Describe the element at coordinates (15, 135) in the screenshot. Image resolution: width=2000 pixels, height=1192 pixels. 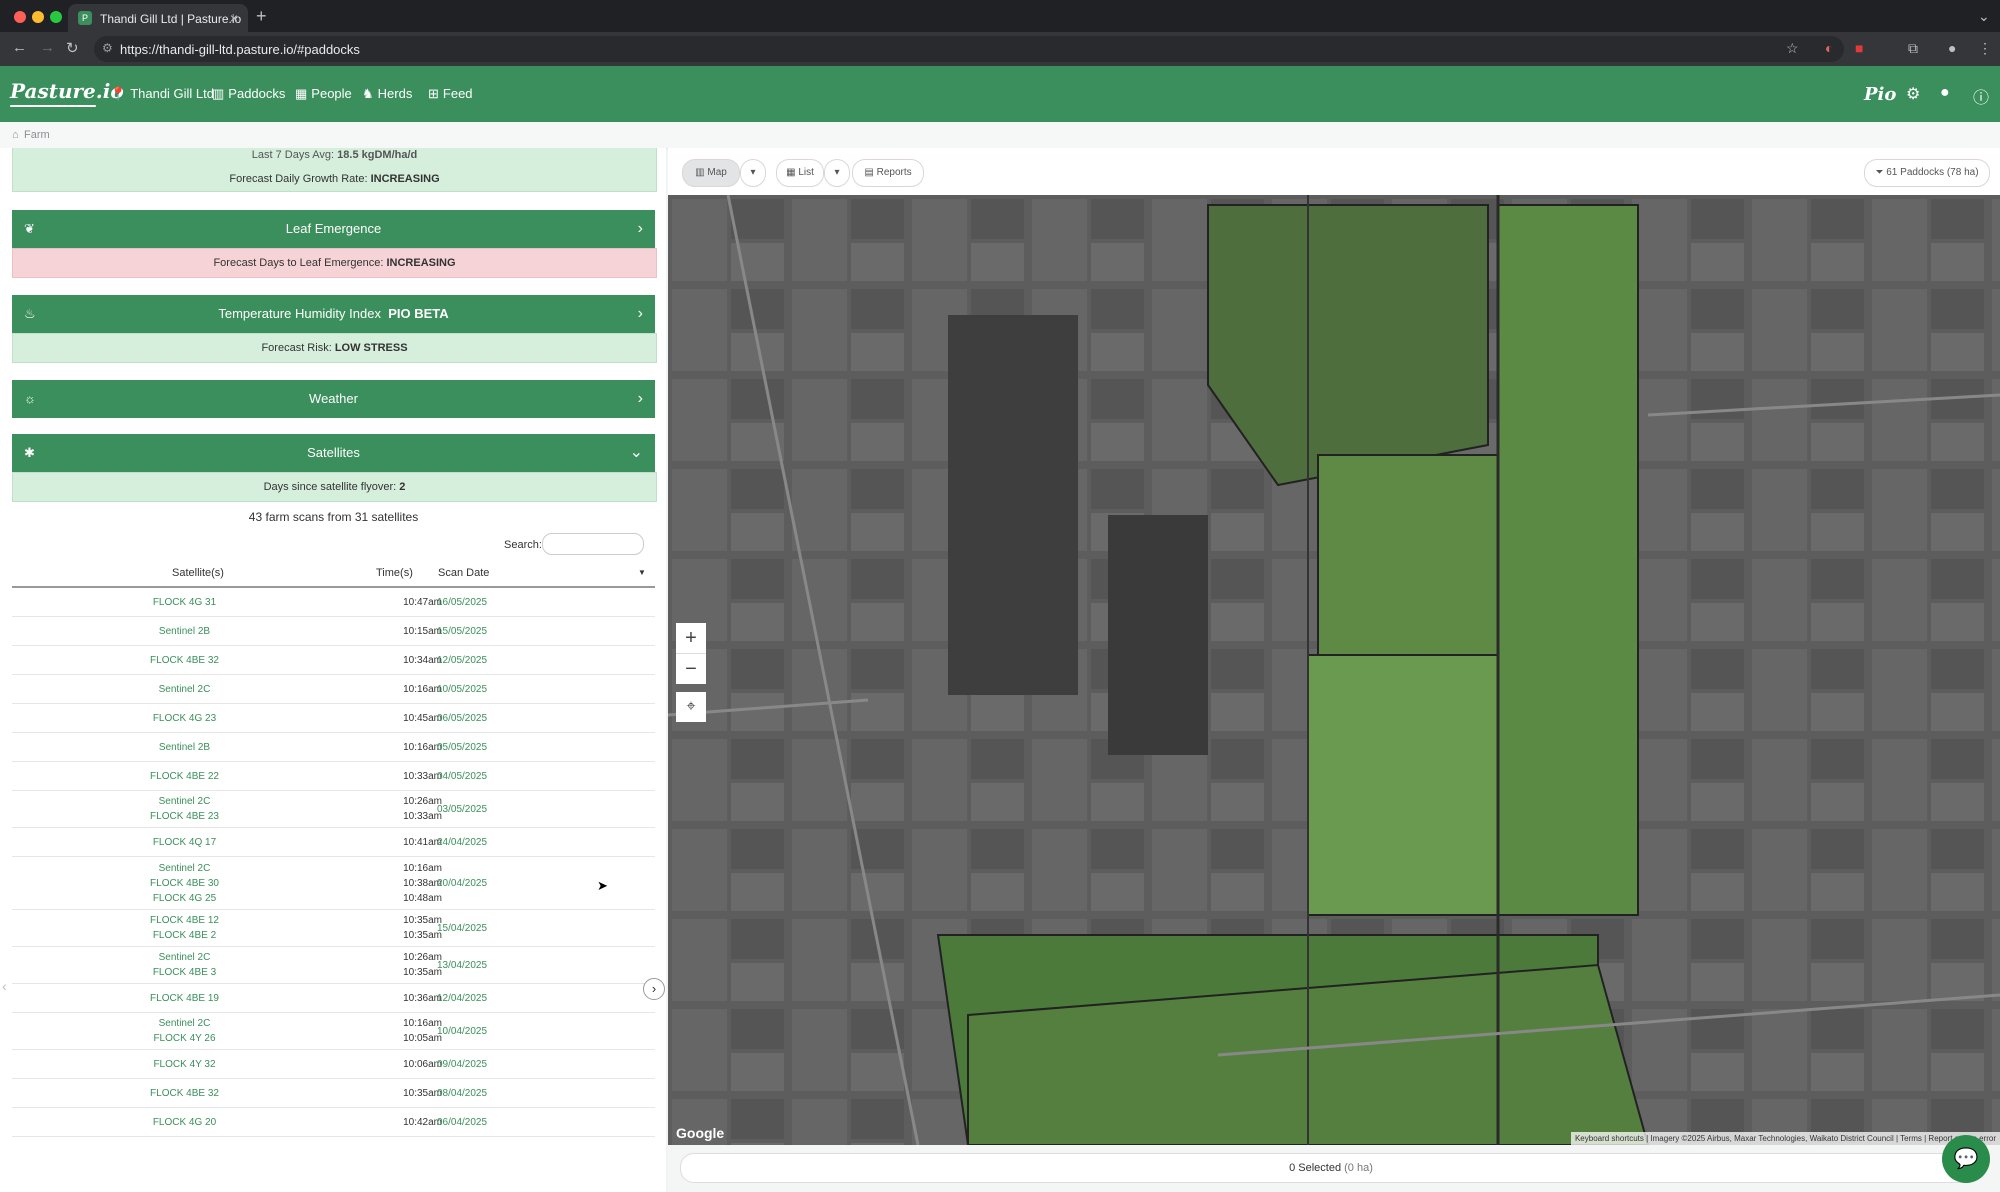
I see `home-icon: ⌂` at that location.